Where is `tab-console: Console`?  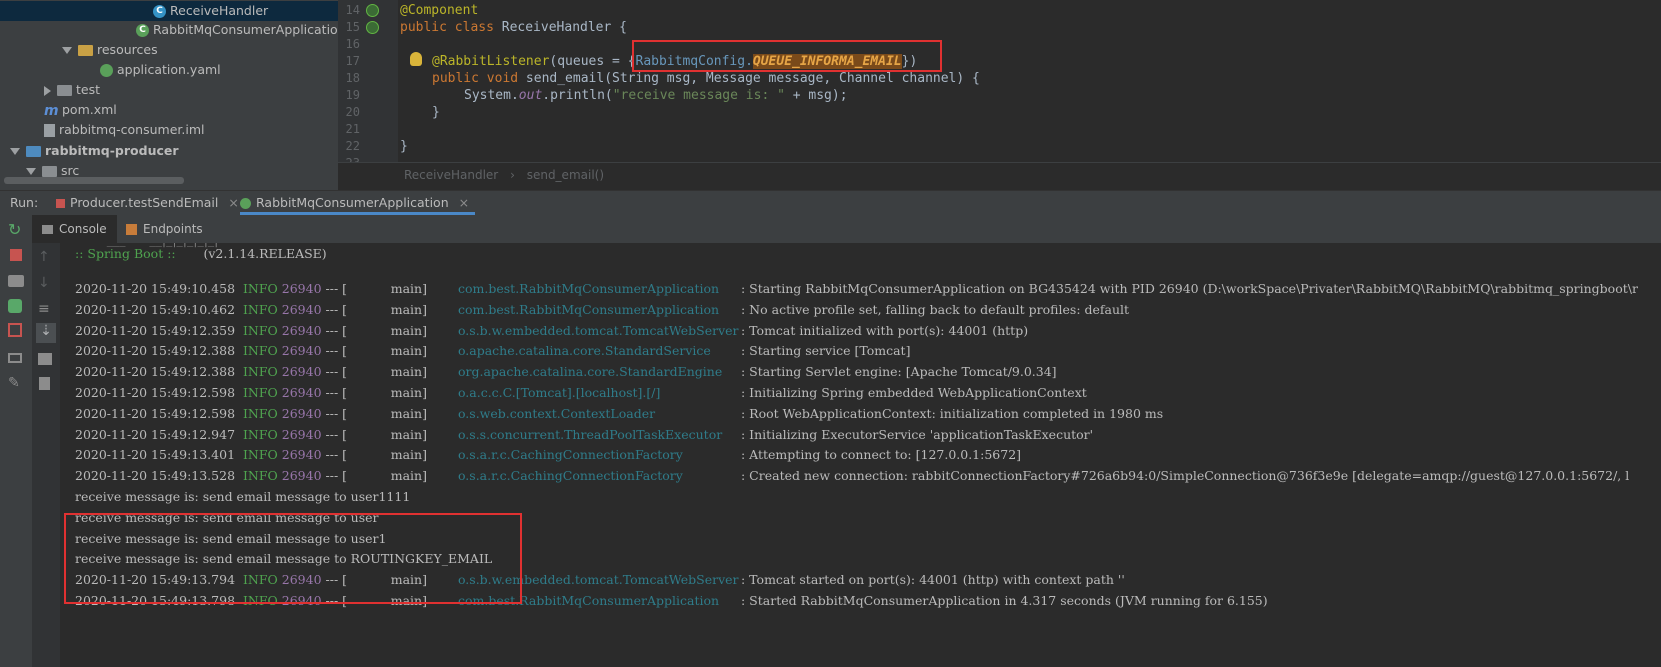
tab-console: Console is located at coordinates (74, 229).